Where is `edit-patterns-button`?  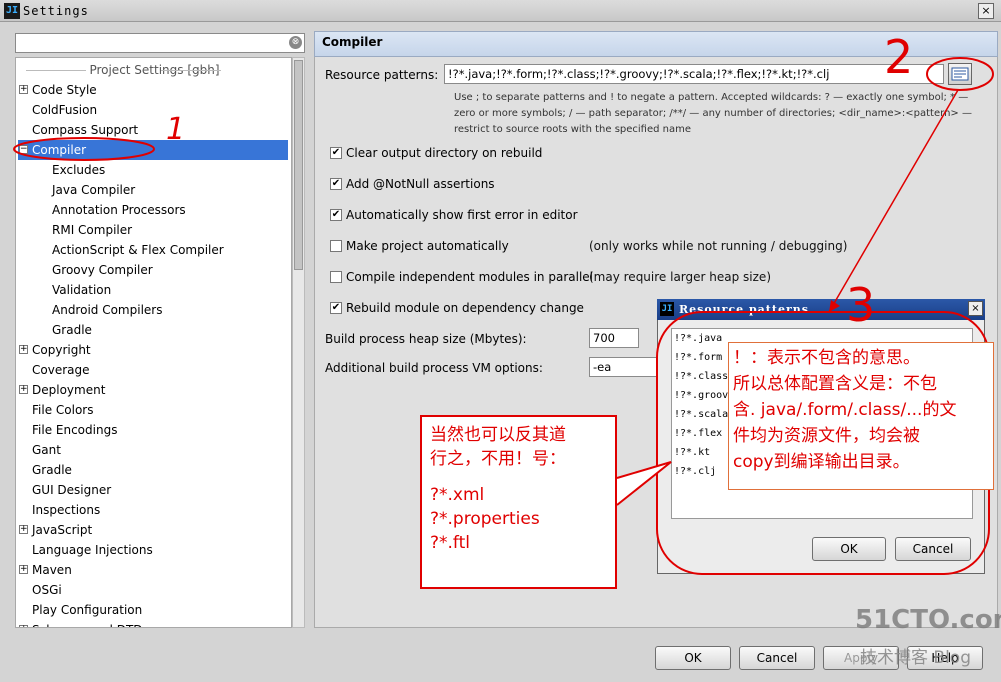
edit-patterns-button is located at coordinates (960, 74).